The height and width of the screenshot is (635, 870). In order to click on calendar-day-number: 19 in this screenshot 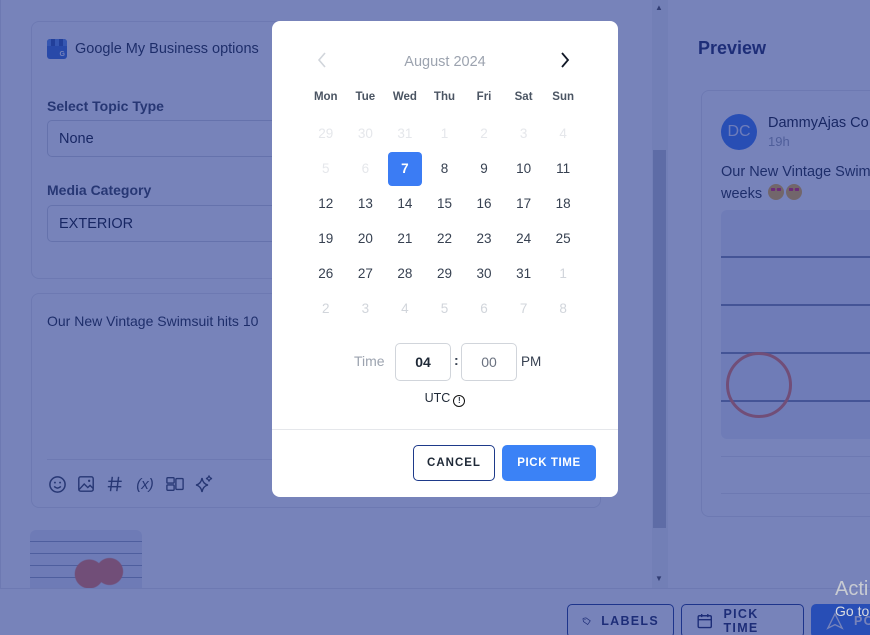, I will do `click(326, 238)`.